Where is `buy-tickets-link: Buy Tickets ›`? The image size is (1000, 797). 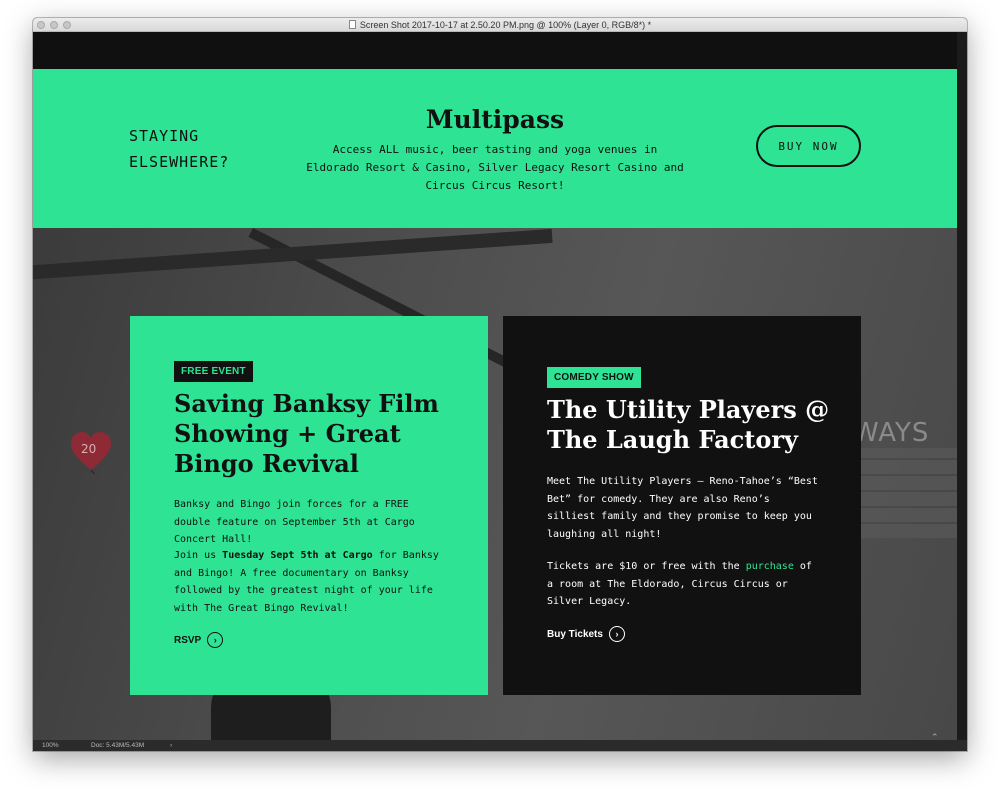 buy-tickets-link: Buy Tickets › is located at coordinates (586, 634).